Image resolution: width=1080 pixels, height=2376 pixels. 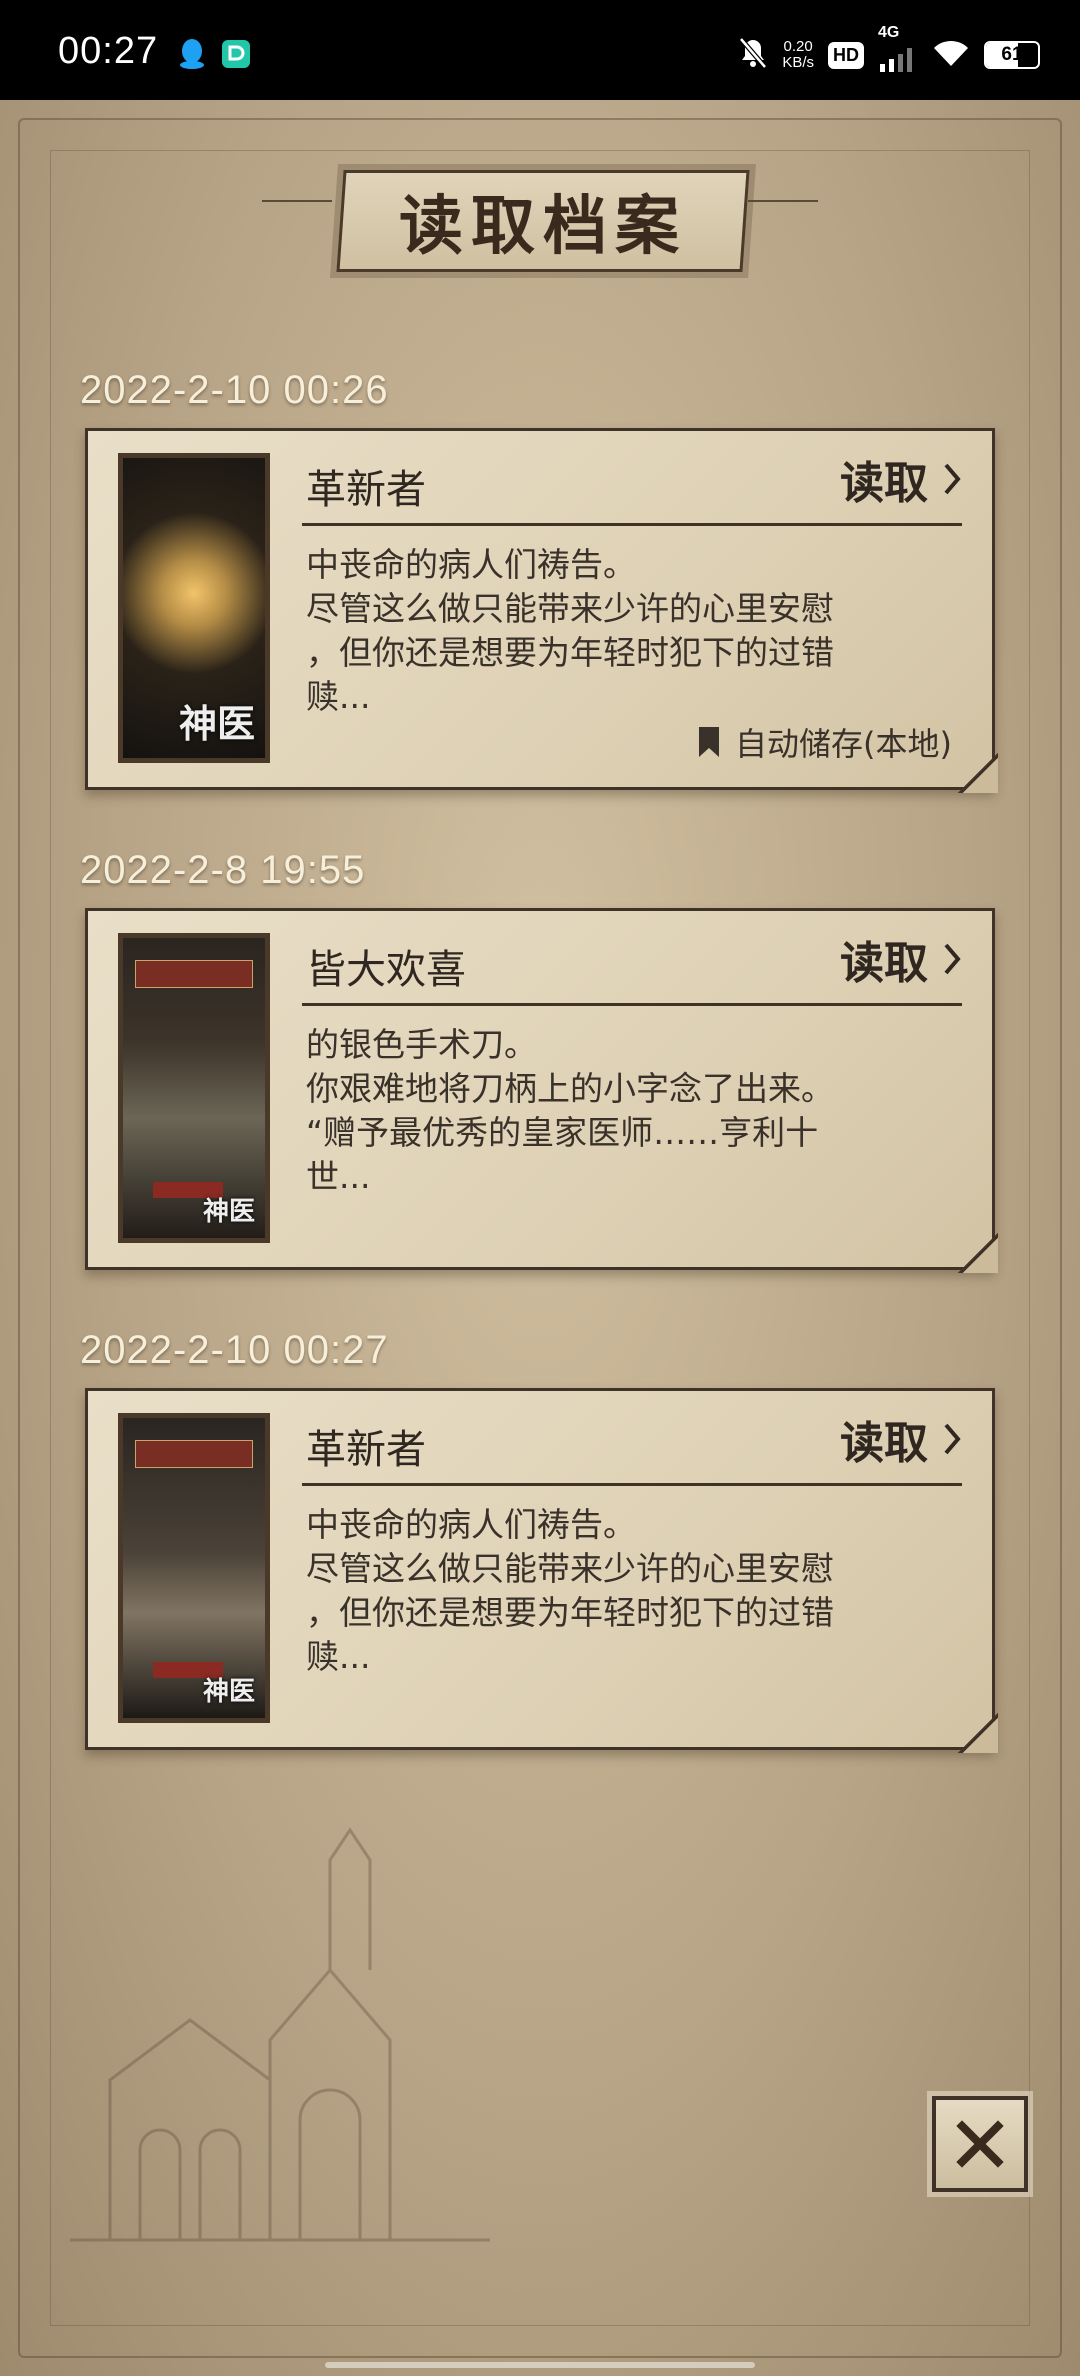 I want to click on chapter-name: 皆大欢喜, so click(x=386, y=970).